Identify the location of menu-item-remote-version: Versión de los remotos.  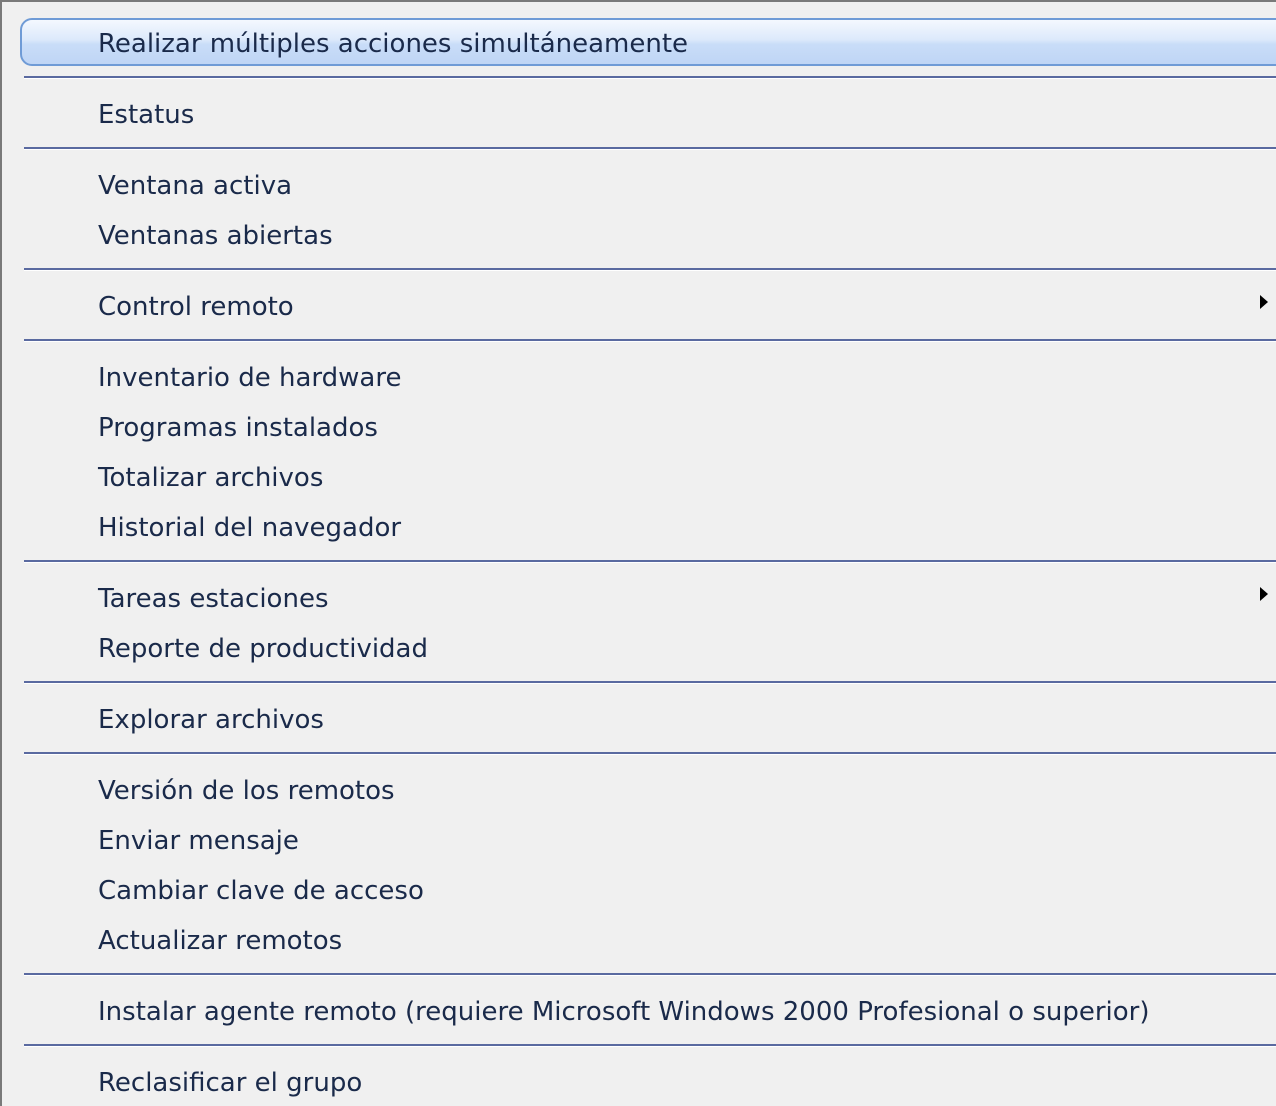
(639, 791).